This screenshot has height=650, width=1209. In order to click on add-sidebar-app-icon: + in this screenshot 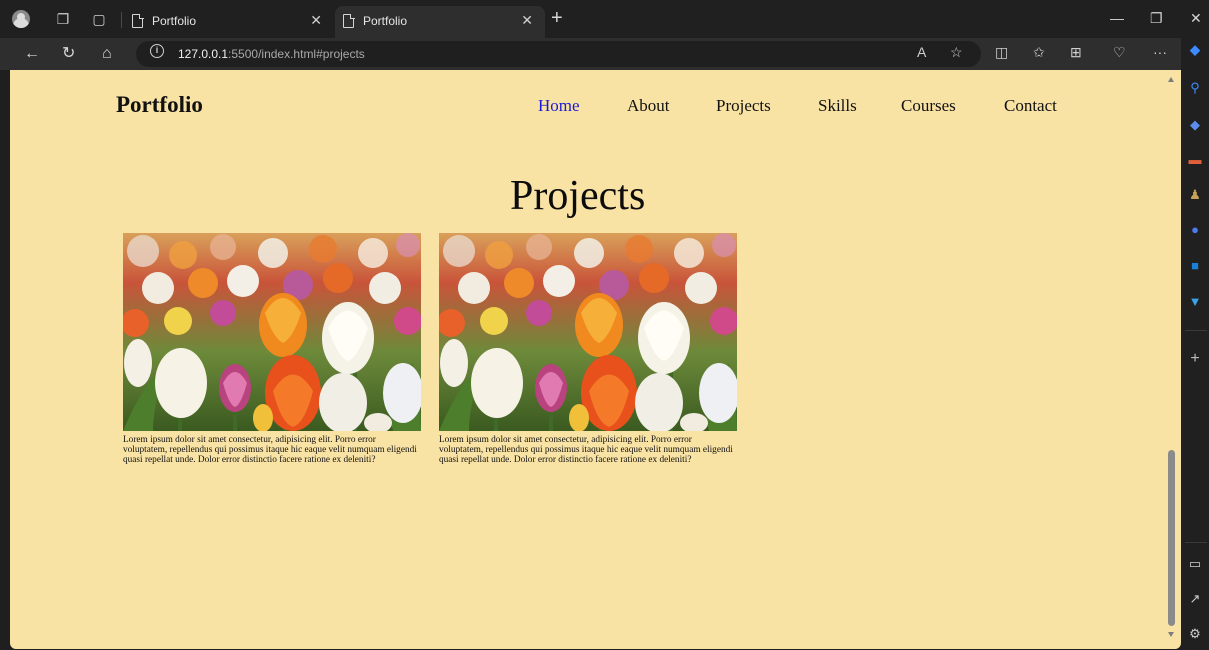, I will do `click(1195, 359)`.